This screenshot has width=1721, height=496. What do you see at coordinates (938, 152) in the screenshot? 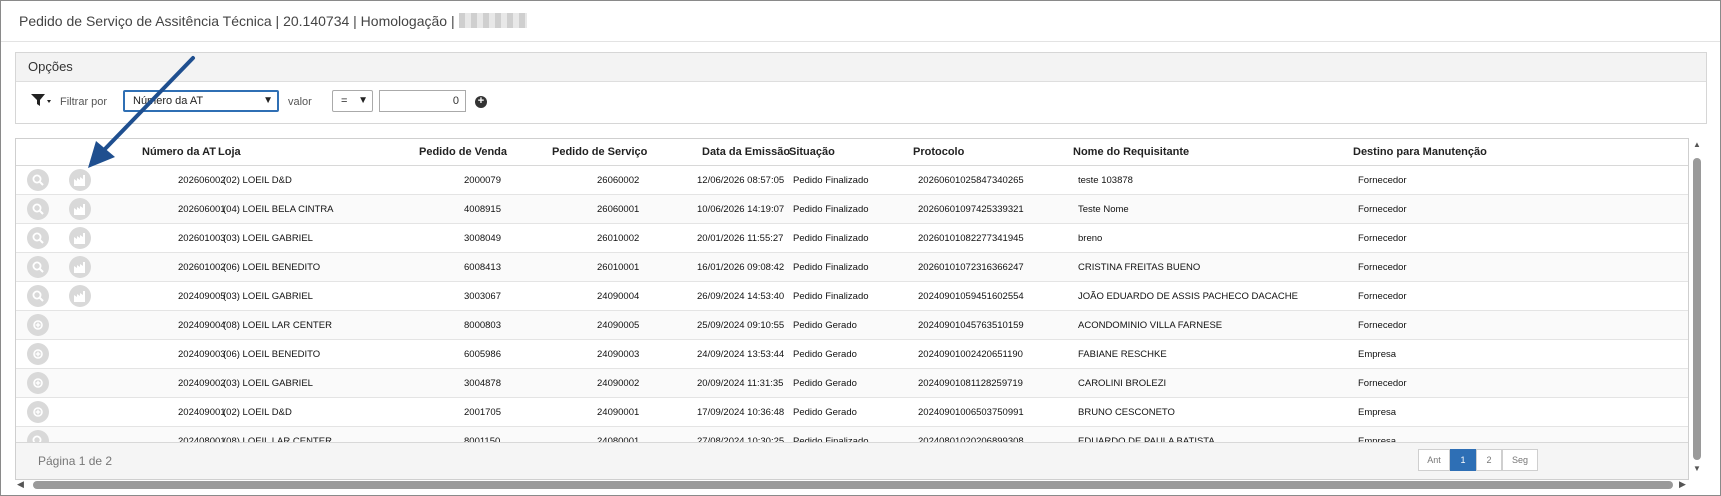
I see `col-protocolo: Protocolo` at bounding box center [938, 152].